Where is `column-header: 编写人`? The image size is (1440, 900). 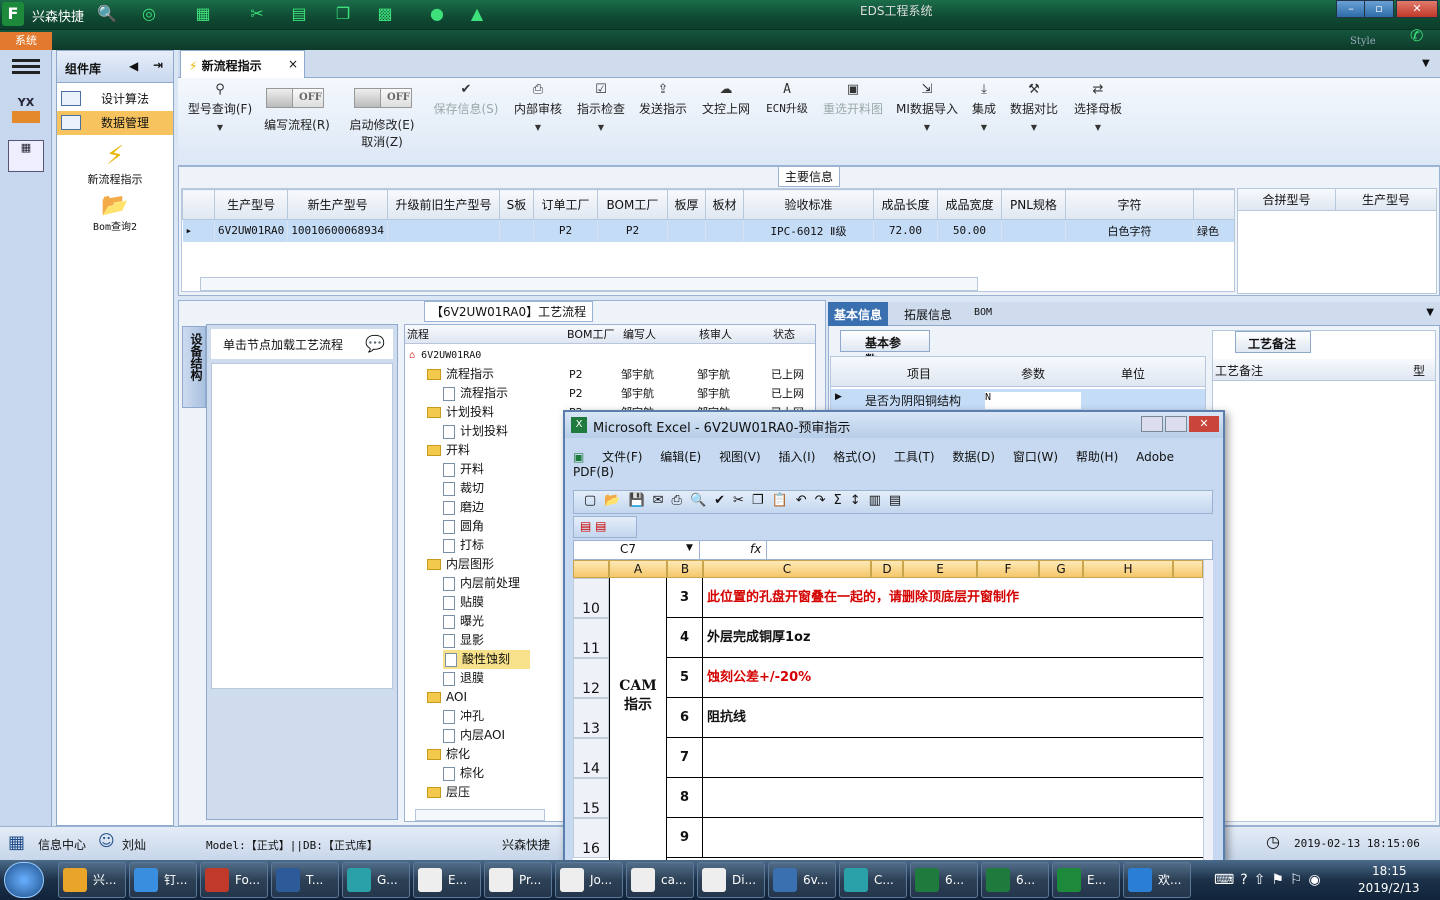
column-header: 编写人 is located at coordinates (639, 334).